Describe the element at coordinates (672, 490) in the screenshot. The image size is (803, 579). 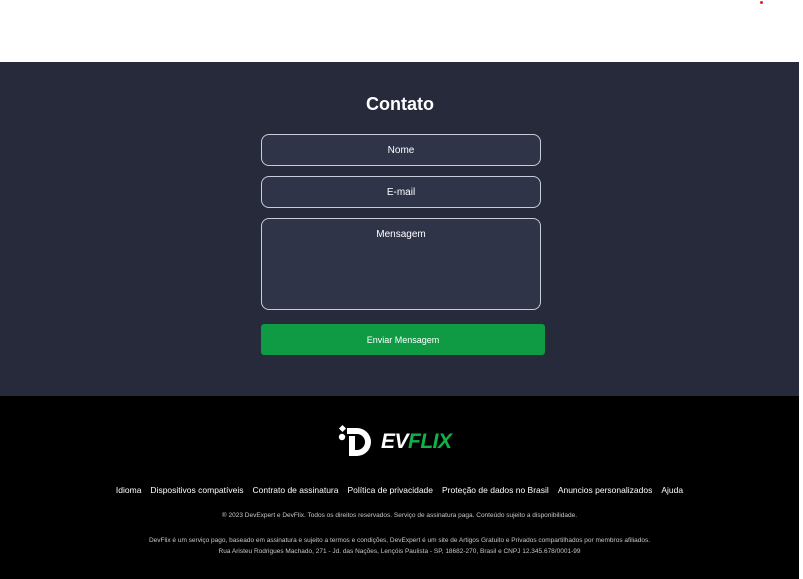
I see `footer-link-ajuda: Ajuda` at that location.